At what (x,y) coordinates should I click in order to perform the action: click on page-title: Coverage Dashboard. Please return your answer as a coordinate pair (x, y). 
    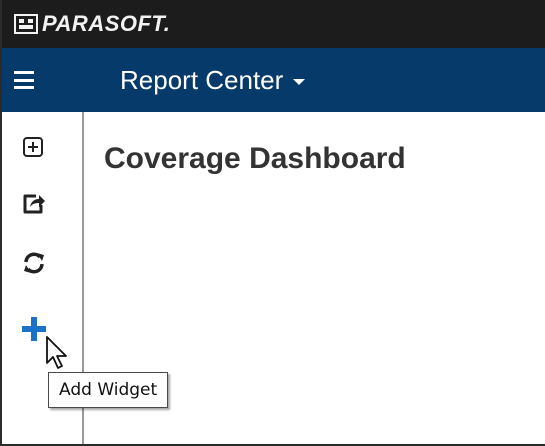
    Looking at the image, I should click on (255, 158).